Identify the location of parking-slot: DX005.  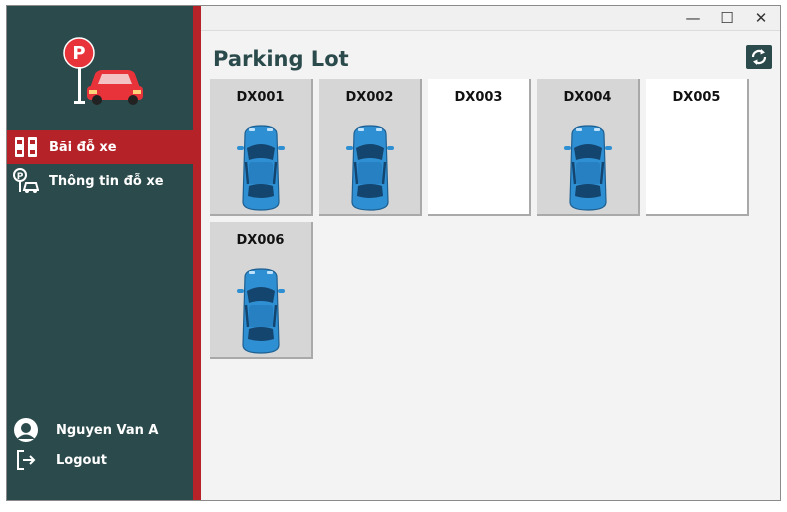
(697, 147).